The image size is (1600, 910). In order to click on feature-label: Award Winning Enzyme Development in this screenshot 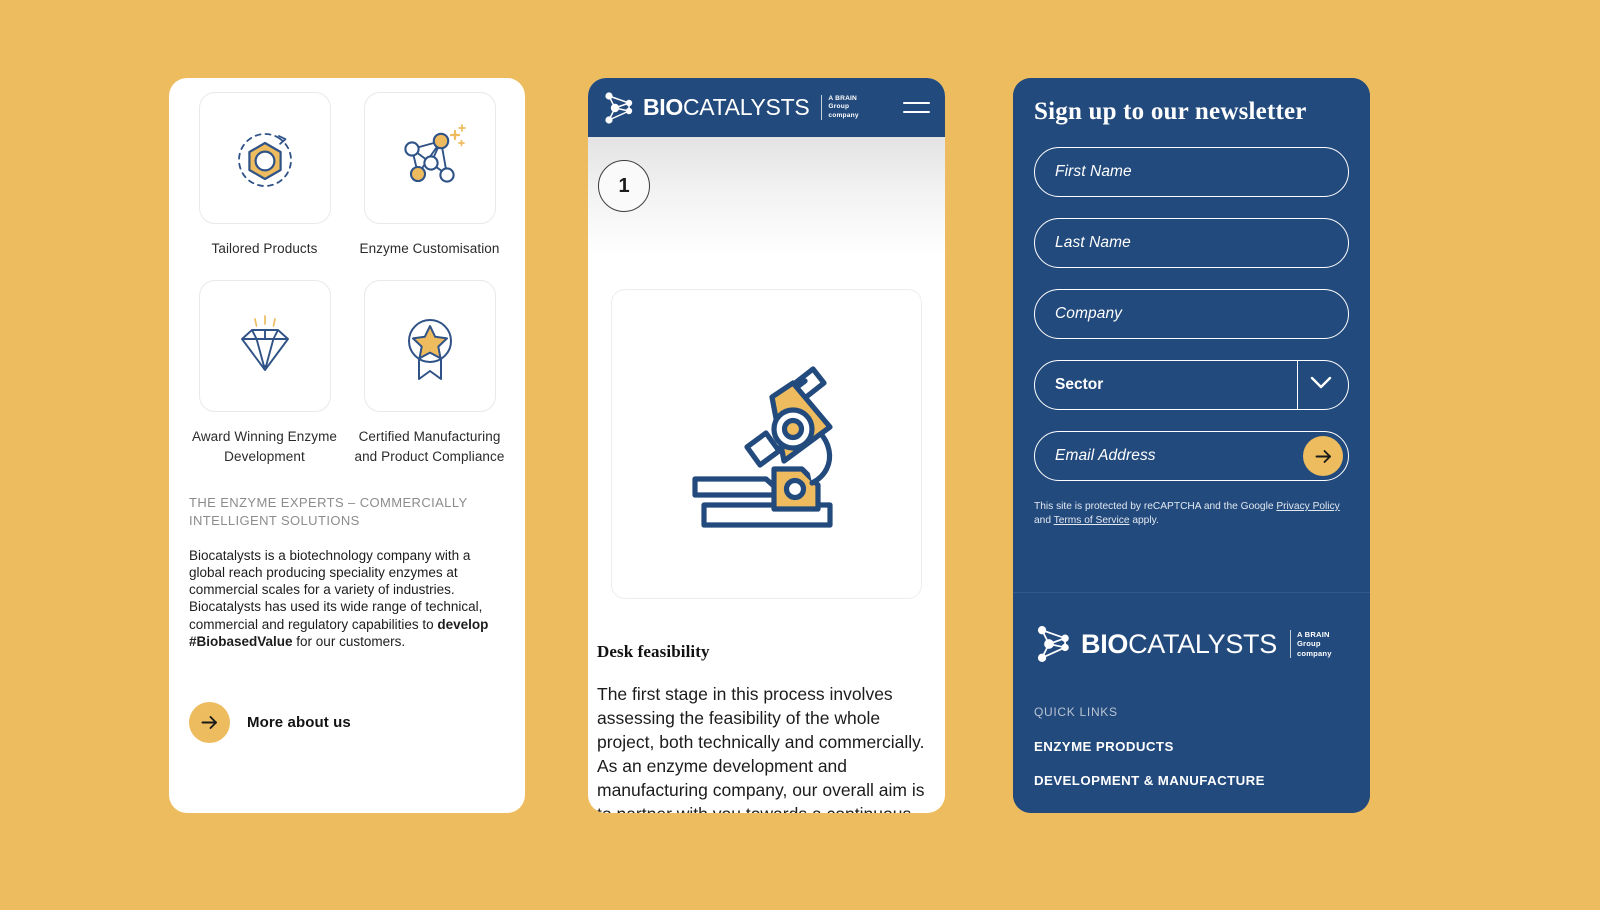, I will do `click(264, 446)`.